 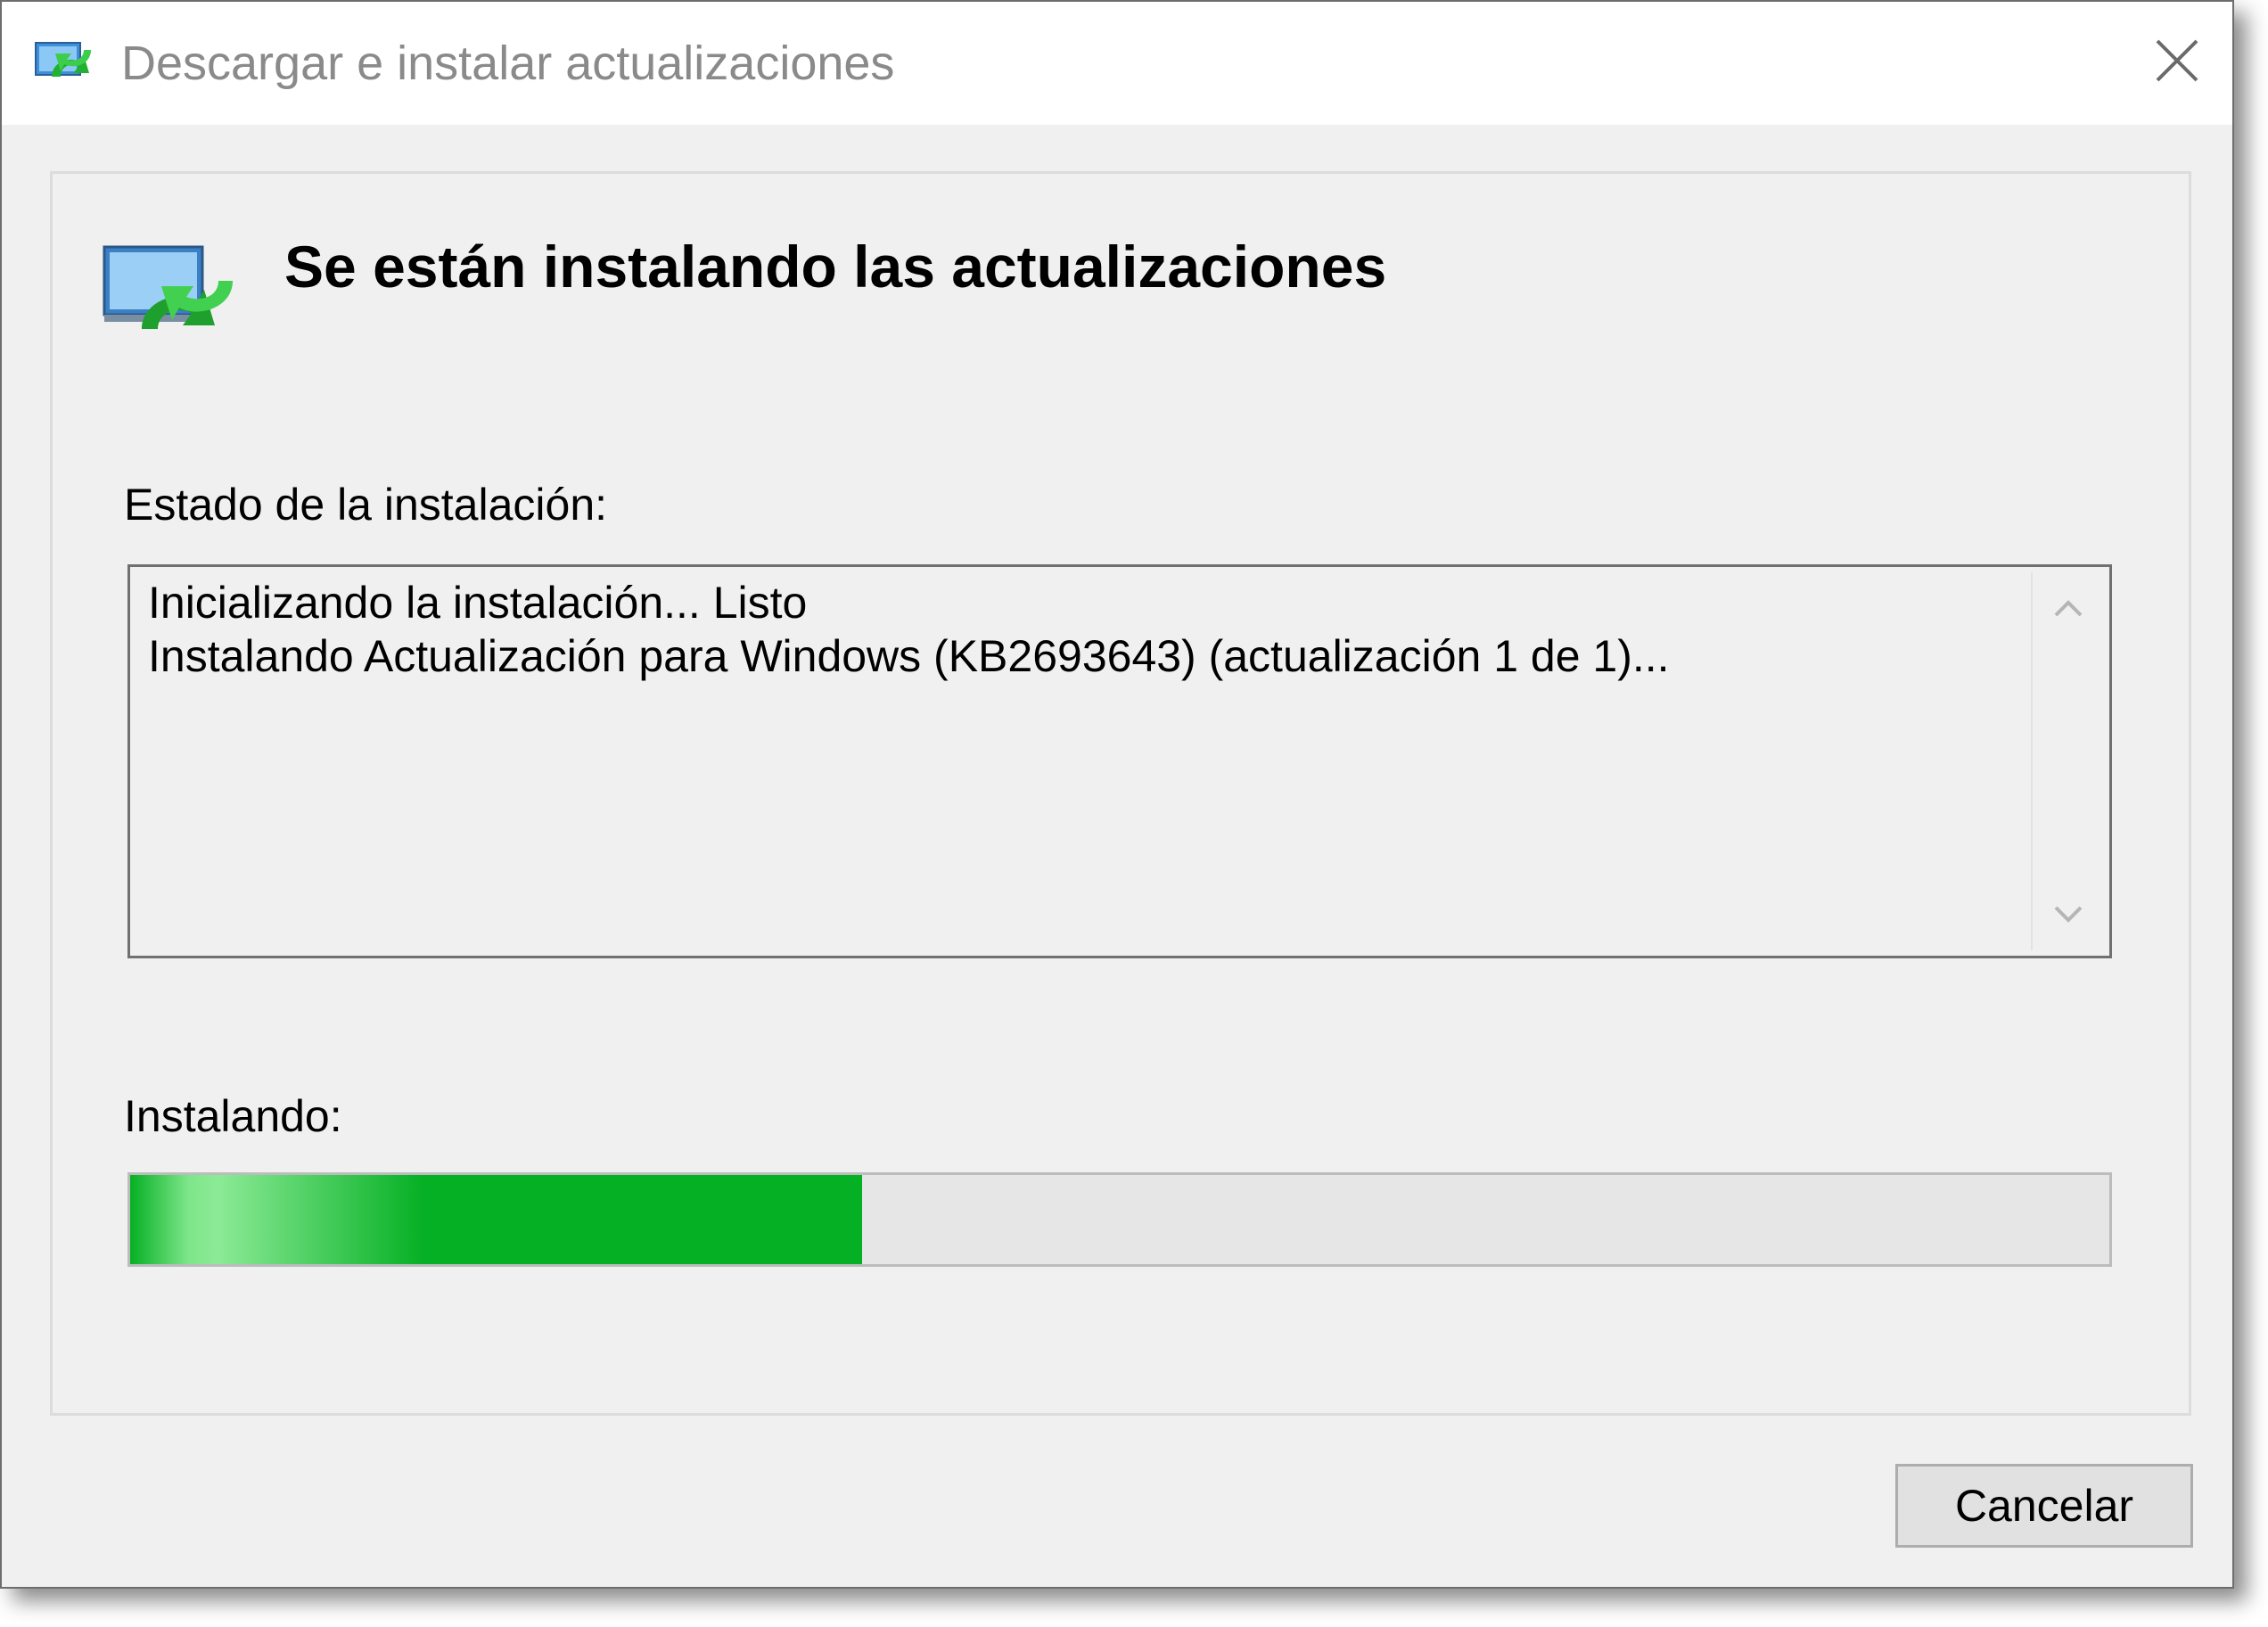 I want to click on scroll-up-button, so click(x=2068, y=608).